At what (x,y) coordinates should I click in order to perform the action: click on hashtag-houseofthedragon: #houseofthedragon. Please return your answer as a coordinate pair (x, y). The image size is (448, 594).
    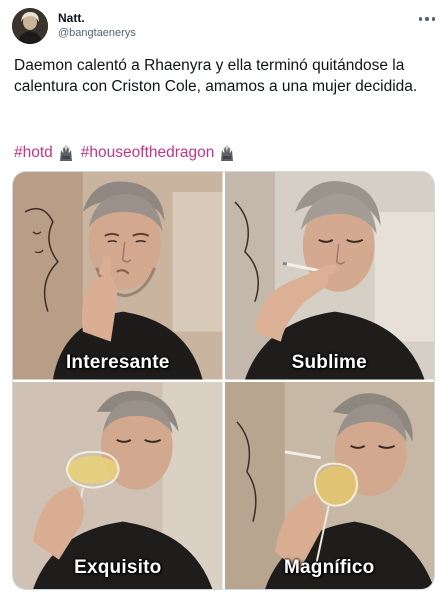
    Looking at the image, I should click on (148, 153).